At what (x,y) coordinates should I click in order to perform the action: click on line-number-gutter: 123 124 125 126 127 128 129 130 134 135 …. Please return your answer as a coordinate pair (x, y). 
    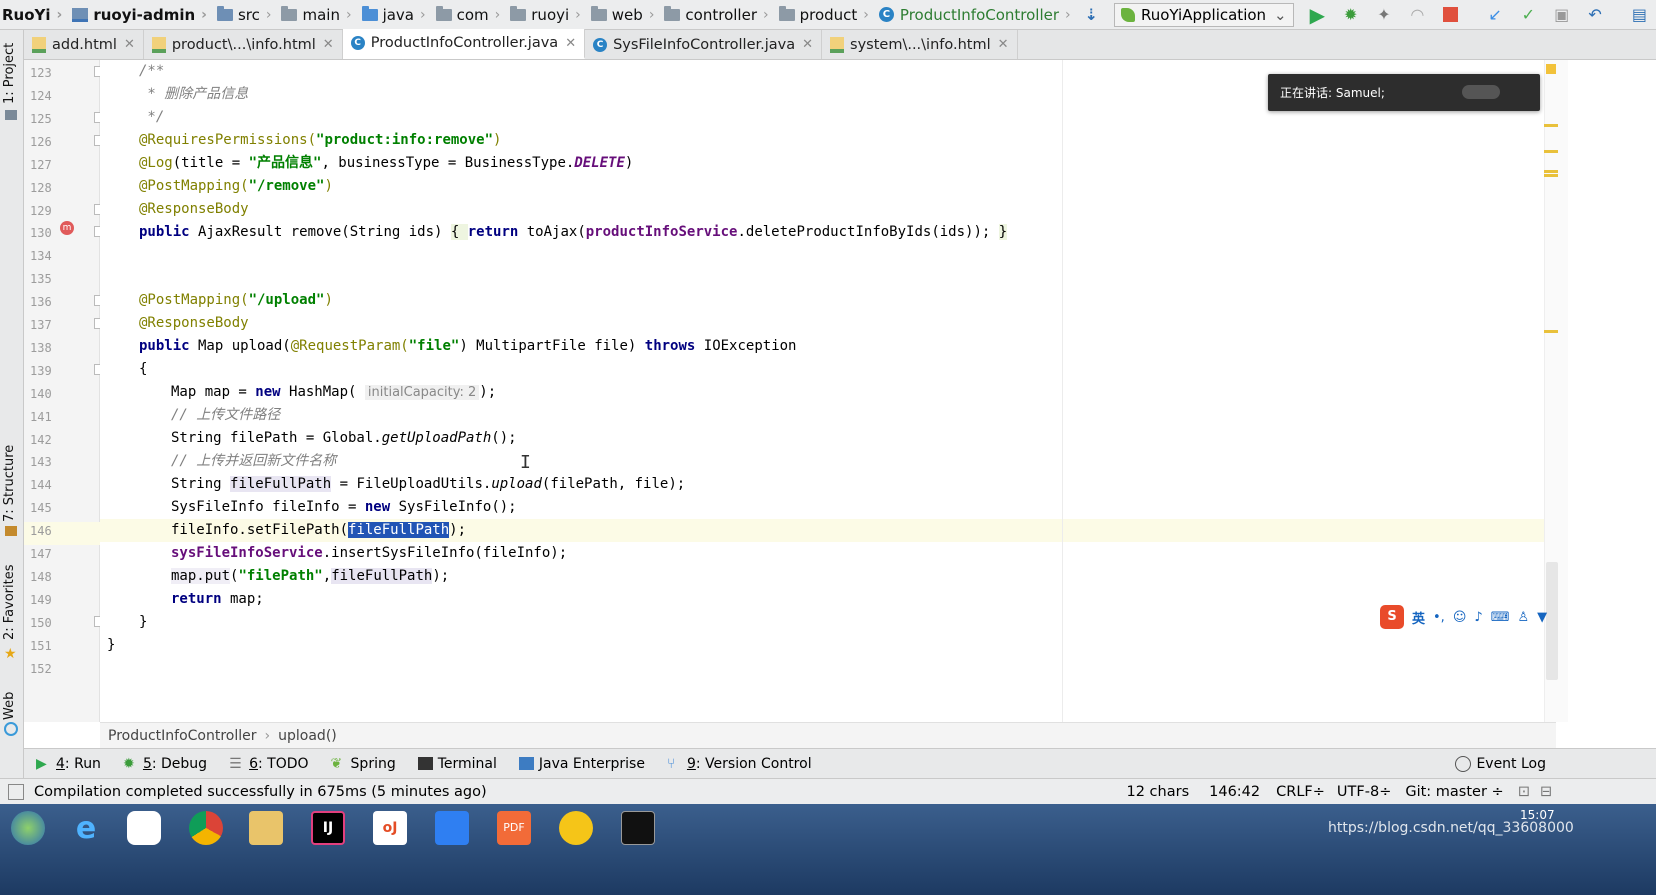
    Looking at the image, I should click on (77, 391).